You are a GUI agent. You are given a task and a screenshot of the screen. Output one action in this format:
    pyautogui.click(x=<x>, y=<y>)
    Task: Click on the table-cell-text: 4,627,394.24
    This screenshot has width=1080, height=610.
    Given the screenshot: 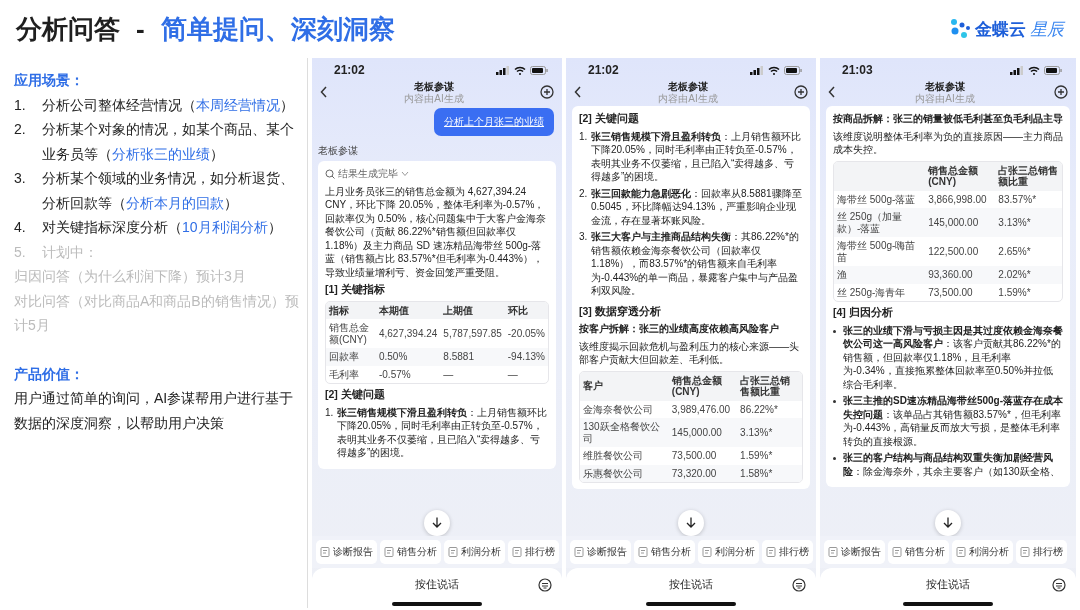 What is the action you would take?
    pyautogui.click(x=408, y=333)
    